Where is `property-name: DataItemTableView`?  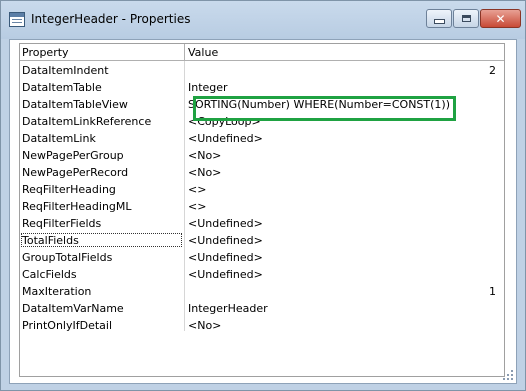
property-name: DataItemTableView is located at coordinates (75, 104).